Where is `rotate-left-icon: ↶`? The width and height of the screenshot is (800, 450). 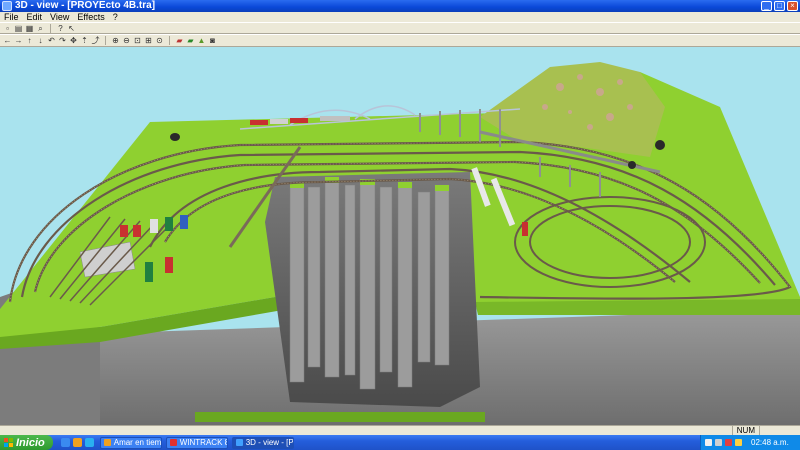
rotate-left-icon: ↶ is located at coordinates (51, 40).